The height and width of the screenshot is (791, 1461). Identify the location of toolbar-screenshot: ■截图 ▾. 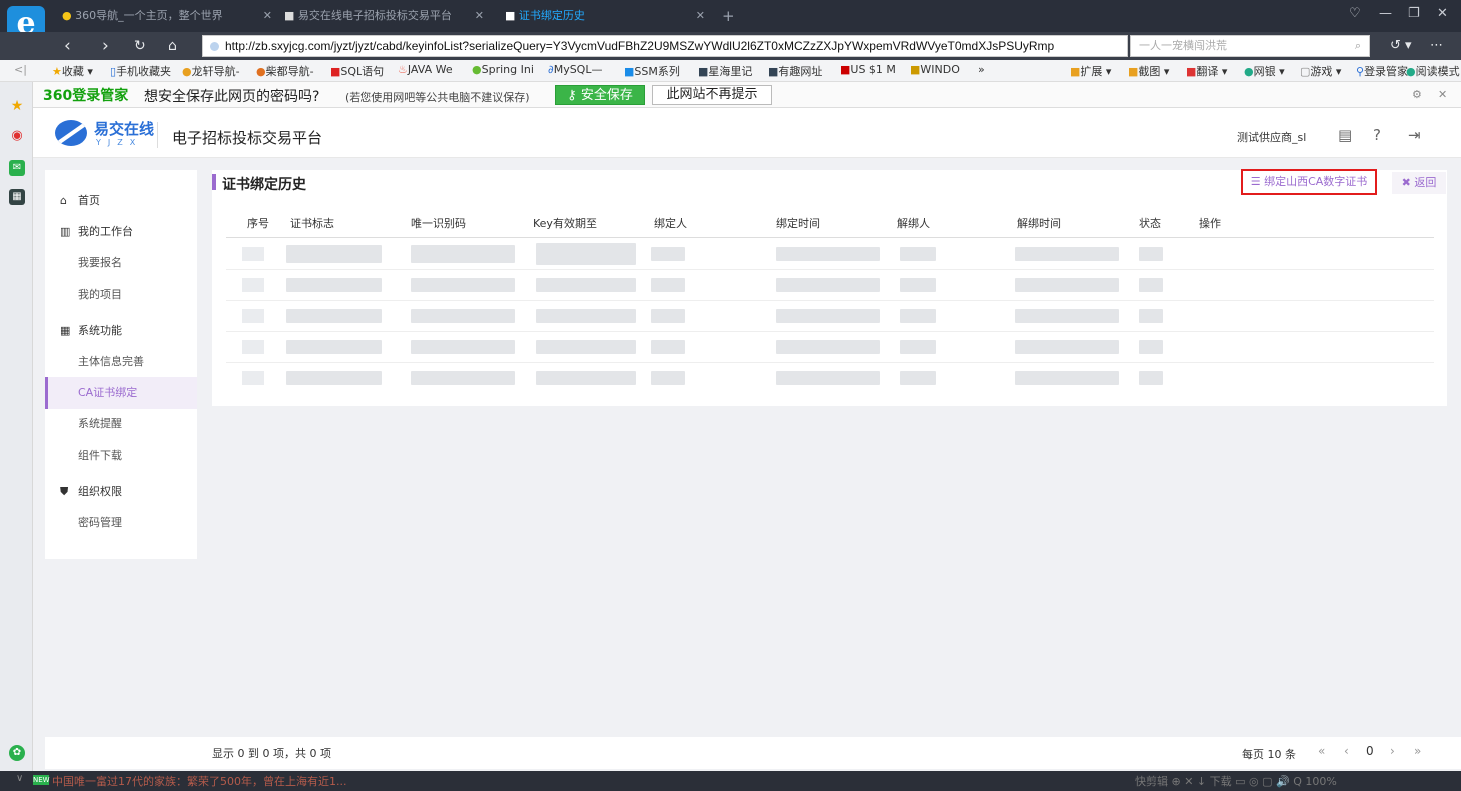
(1148, 71).